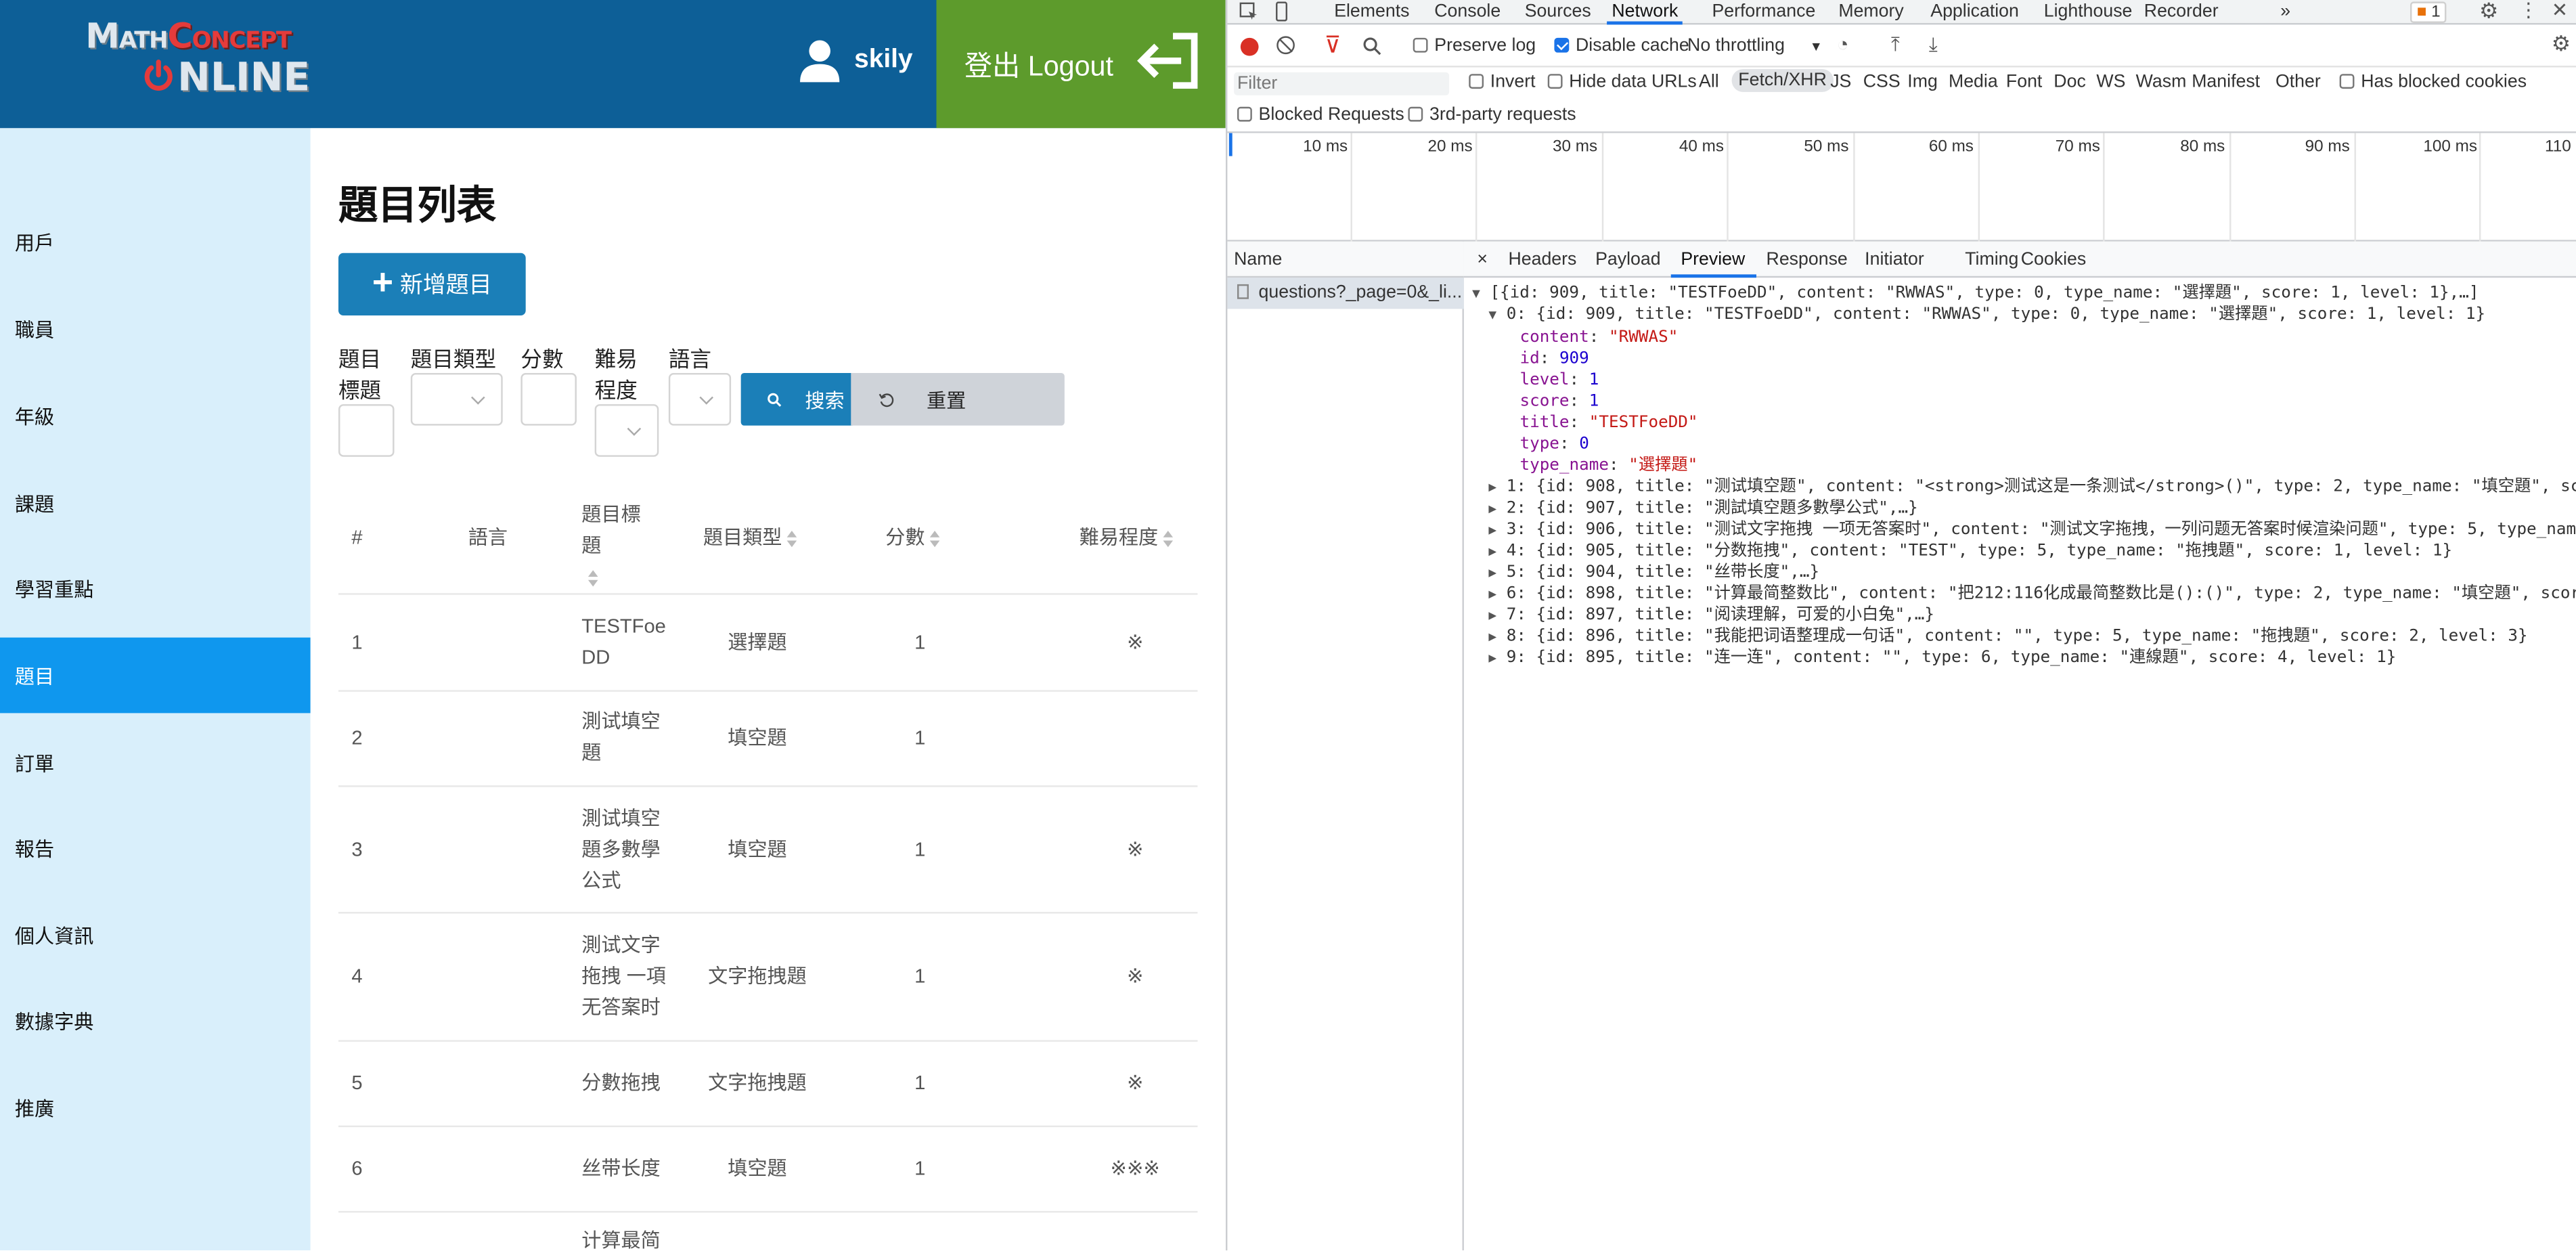 The height and width of the screenshot is (1251, 2576). Describe the element at coordinates (2285, 12) in the screenshot. I see `more-tabs-button: »` at that location.